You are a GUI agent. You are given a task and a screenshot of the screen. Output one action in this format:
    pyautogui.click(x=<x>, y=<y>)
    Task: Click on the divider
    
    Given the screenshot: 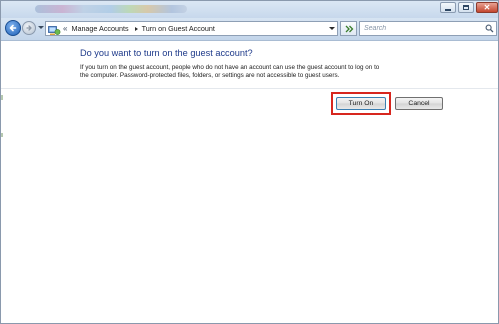 What is the action you would take?
    pyautogui.click(x=249, y=88)
    